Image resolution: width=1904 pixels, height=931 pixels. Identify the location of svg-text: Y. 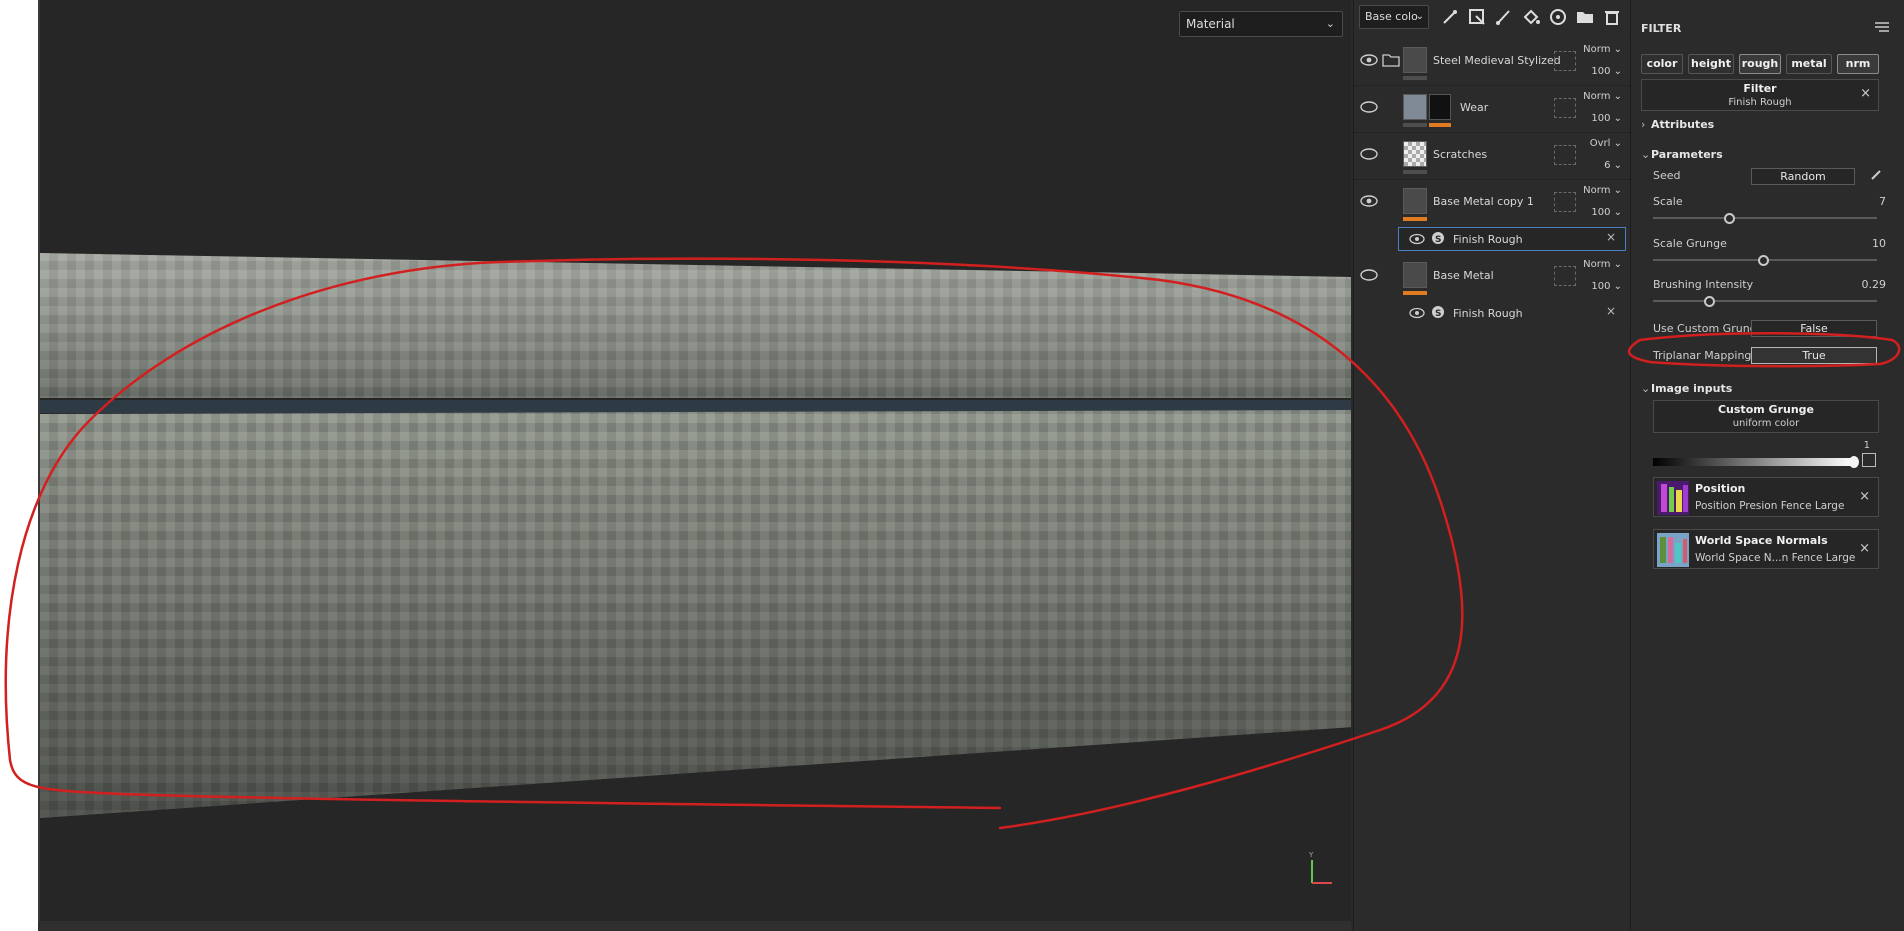
(1311, 855).